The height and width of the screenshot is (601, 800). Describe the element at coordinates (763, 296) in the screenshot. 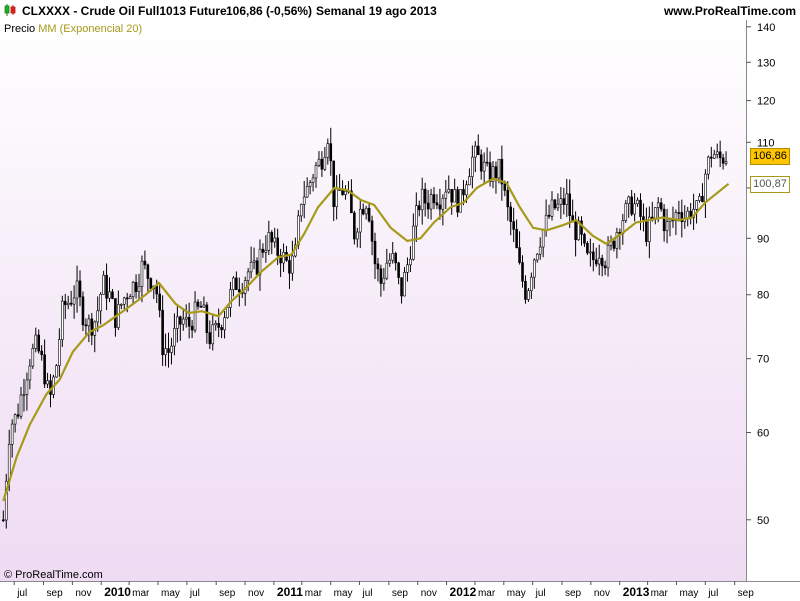

I see `y-tick-label: 80` at that location.